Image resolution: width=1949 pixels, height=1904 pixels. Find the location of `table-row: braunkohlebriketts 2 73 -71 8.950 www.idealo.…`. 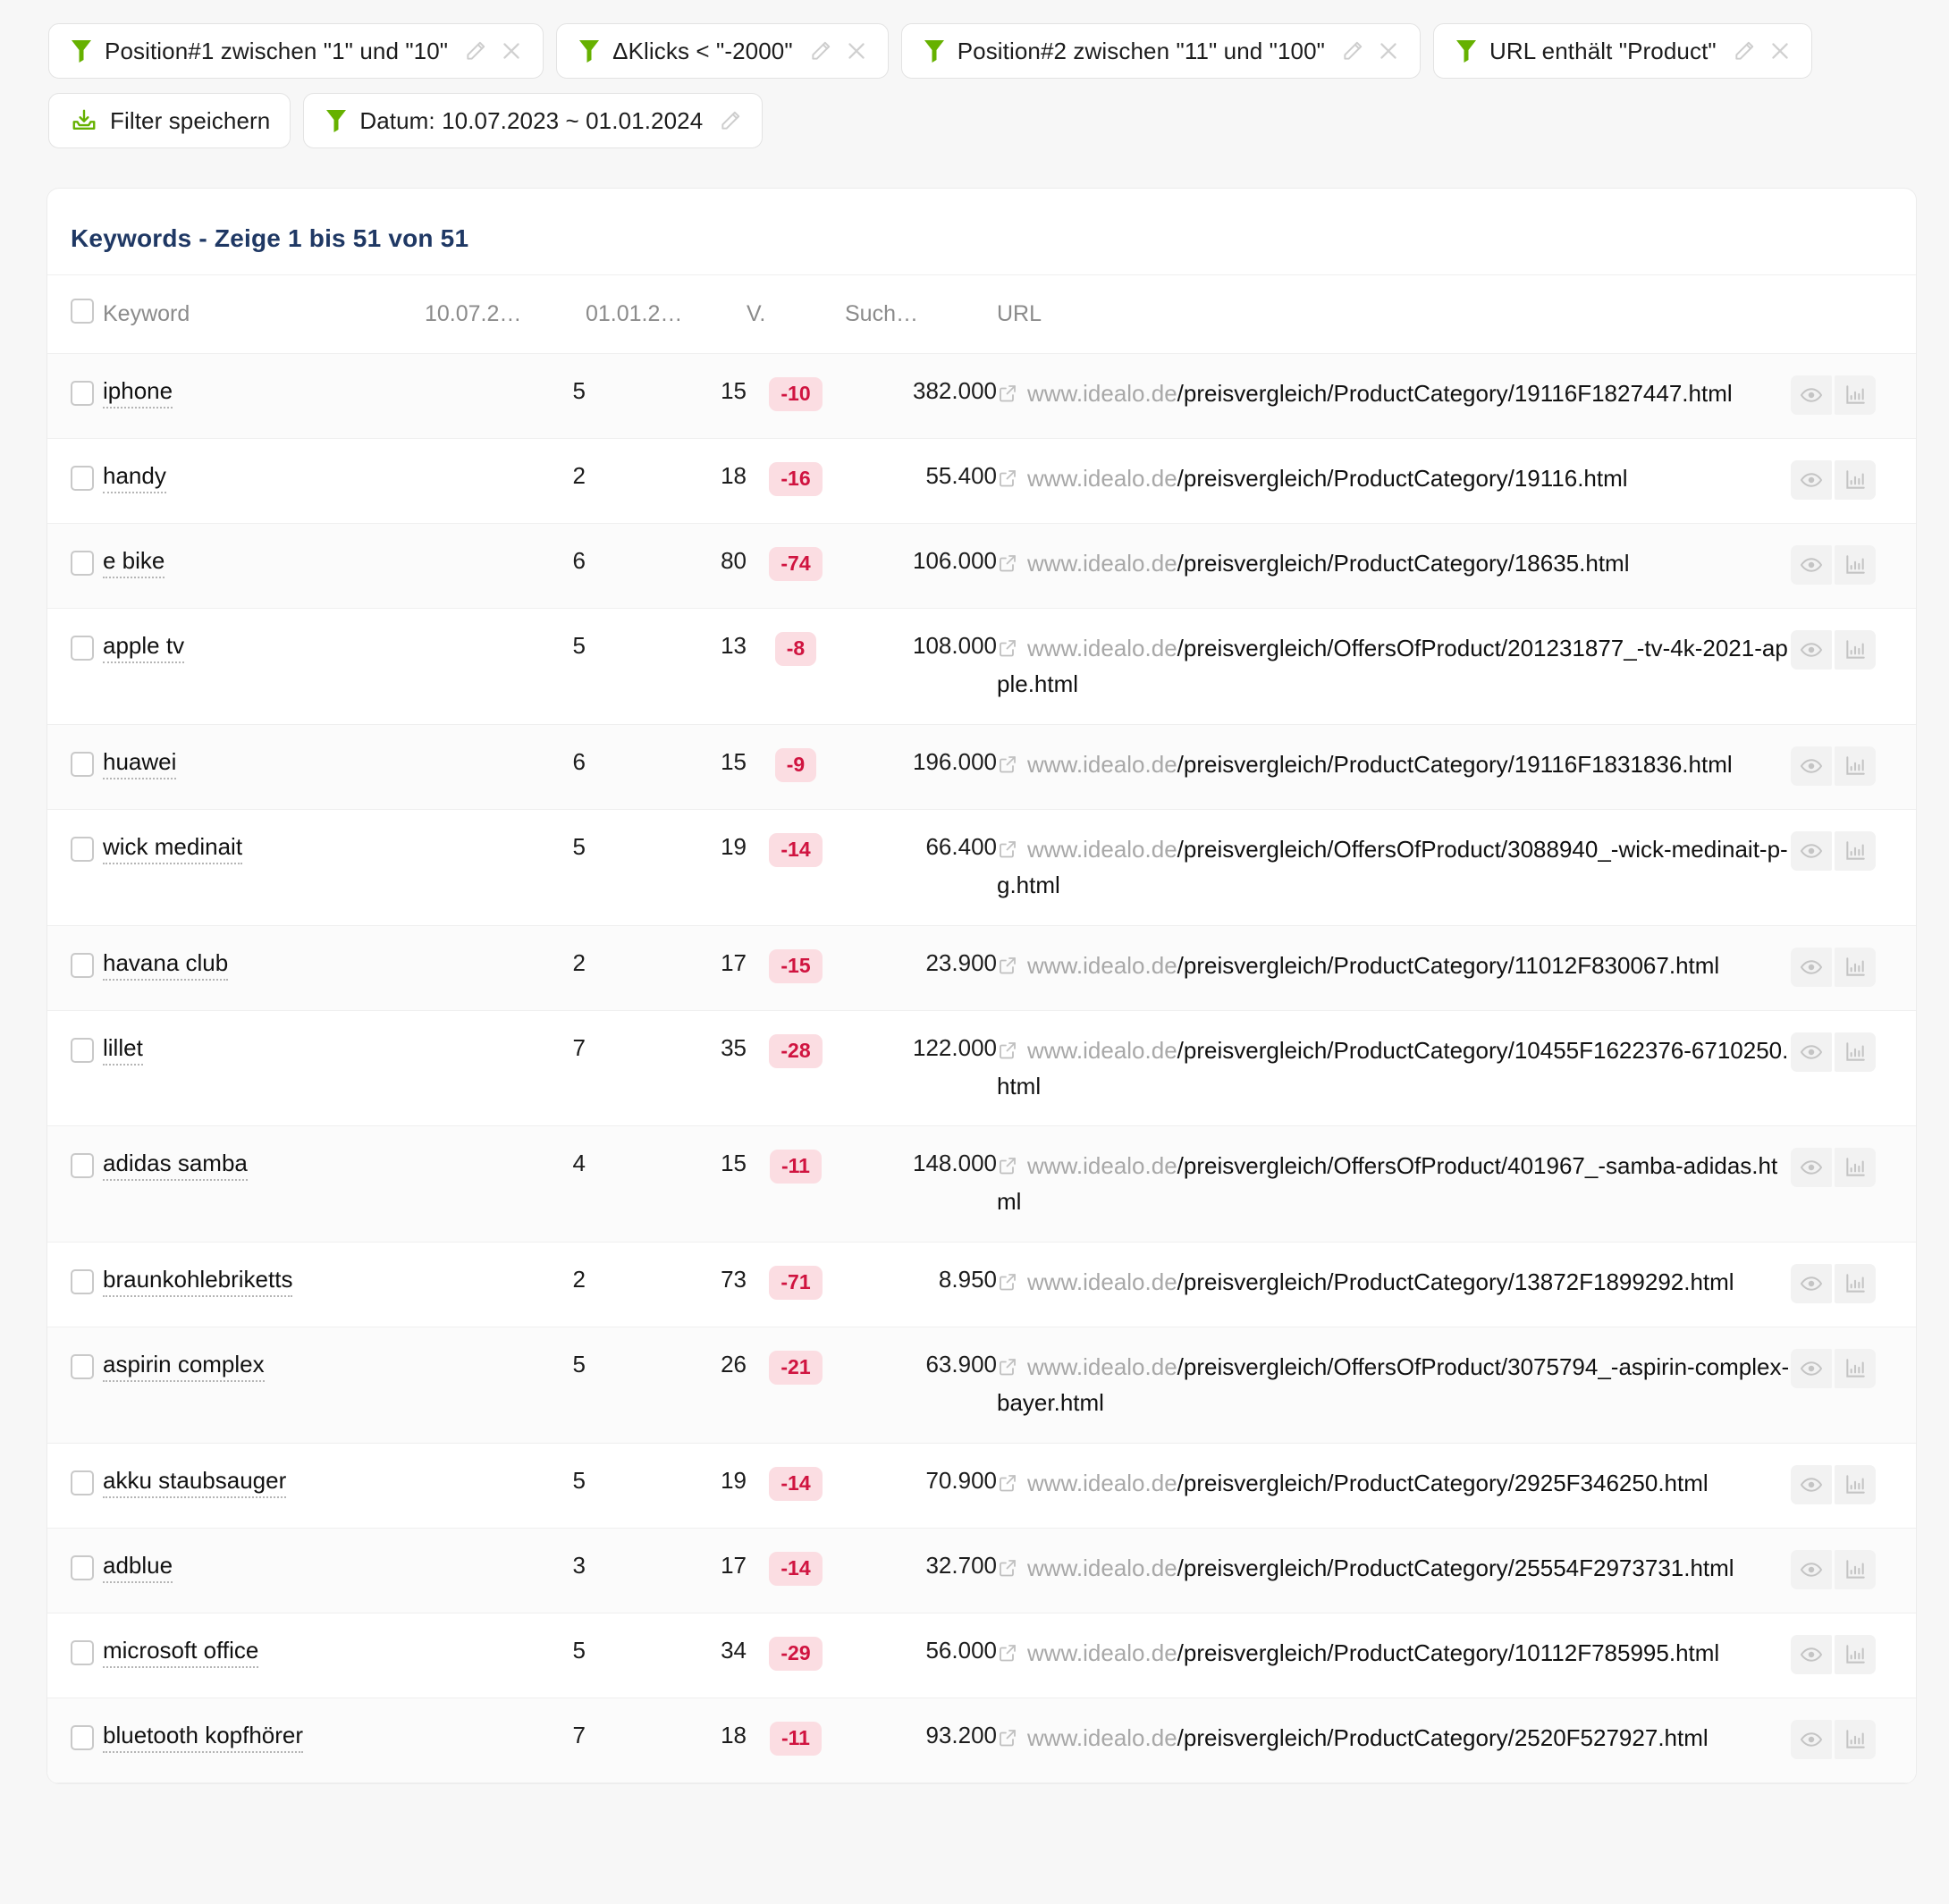

table-row: braunkohlebriketts 2 73 -71 8.950 www.idealo.… is located at coordinates (982, 1284).